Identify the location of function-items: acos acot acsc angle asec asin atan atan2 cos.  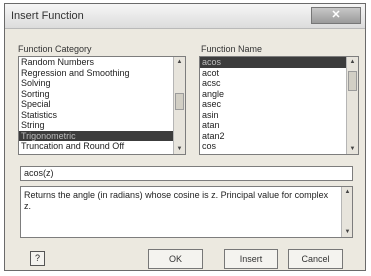
(279, 104).